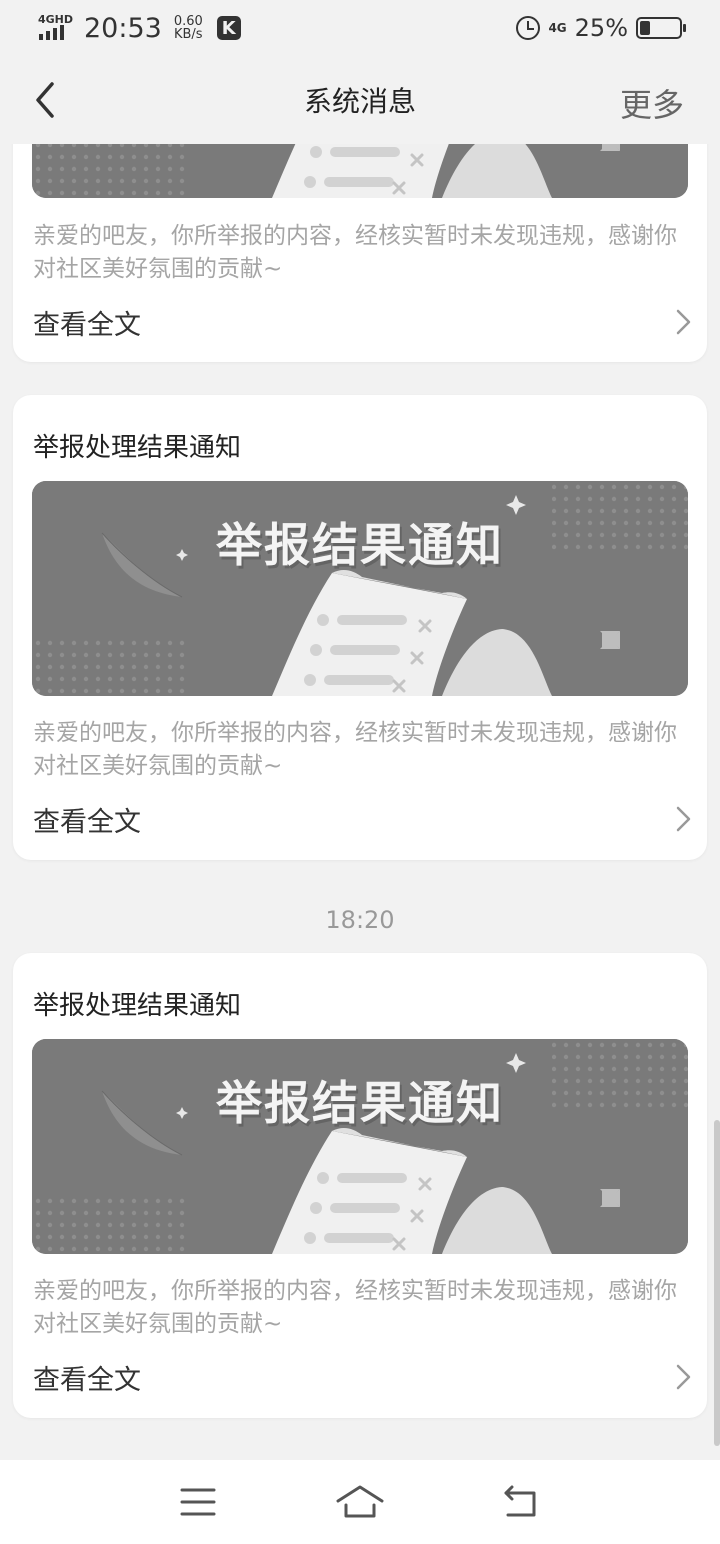  I want to click on back-button, so click(48, 100).